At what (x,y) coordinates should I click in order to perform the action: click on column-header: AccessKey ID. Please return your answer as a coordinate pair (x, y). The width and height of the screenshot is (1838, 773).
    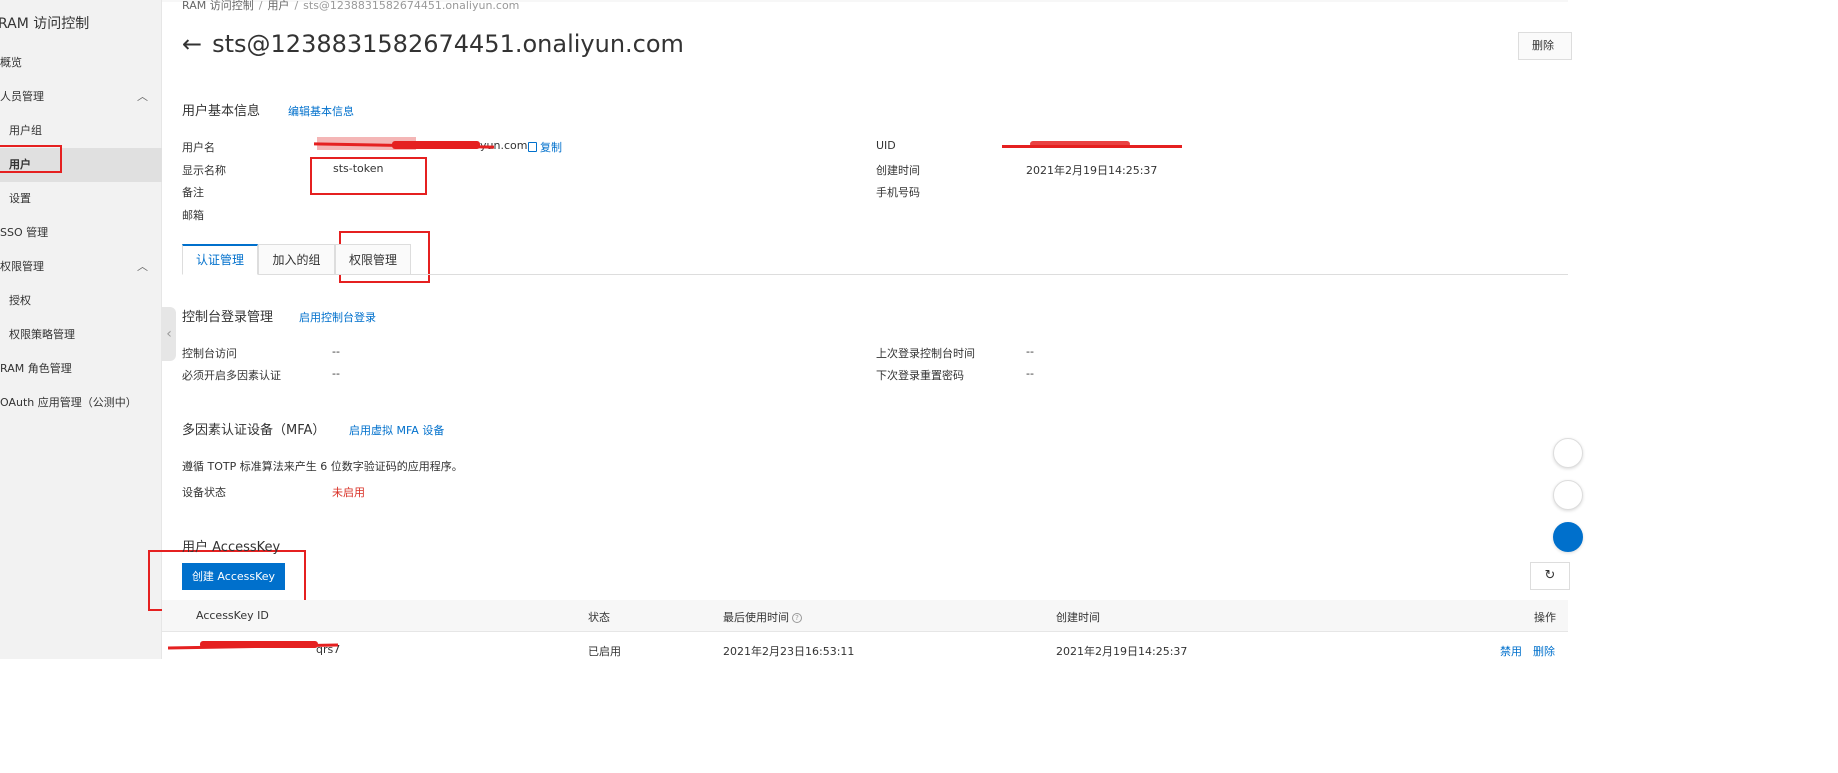
    Looking at the image, I should click on (232, 615).